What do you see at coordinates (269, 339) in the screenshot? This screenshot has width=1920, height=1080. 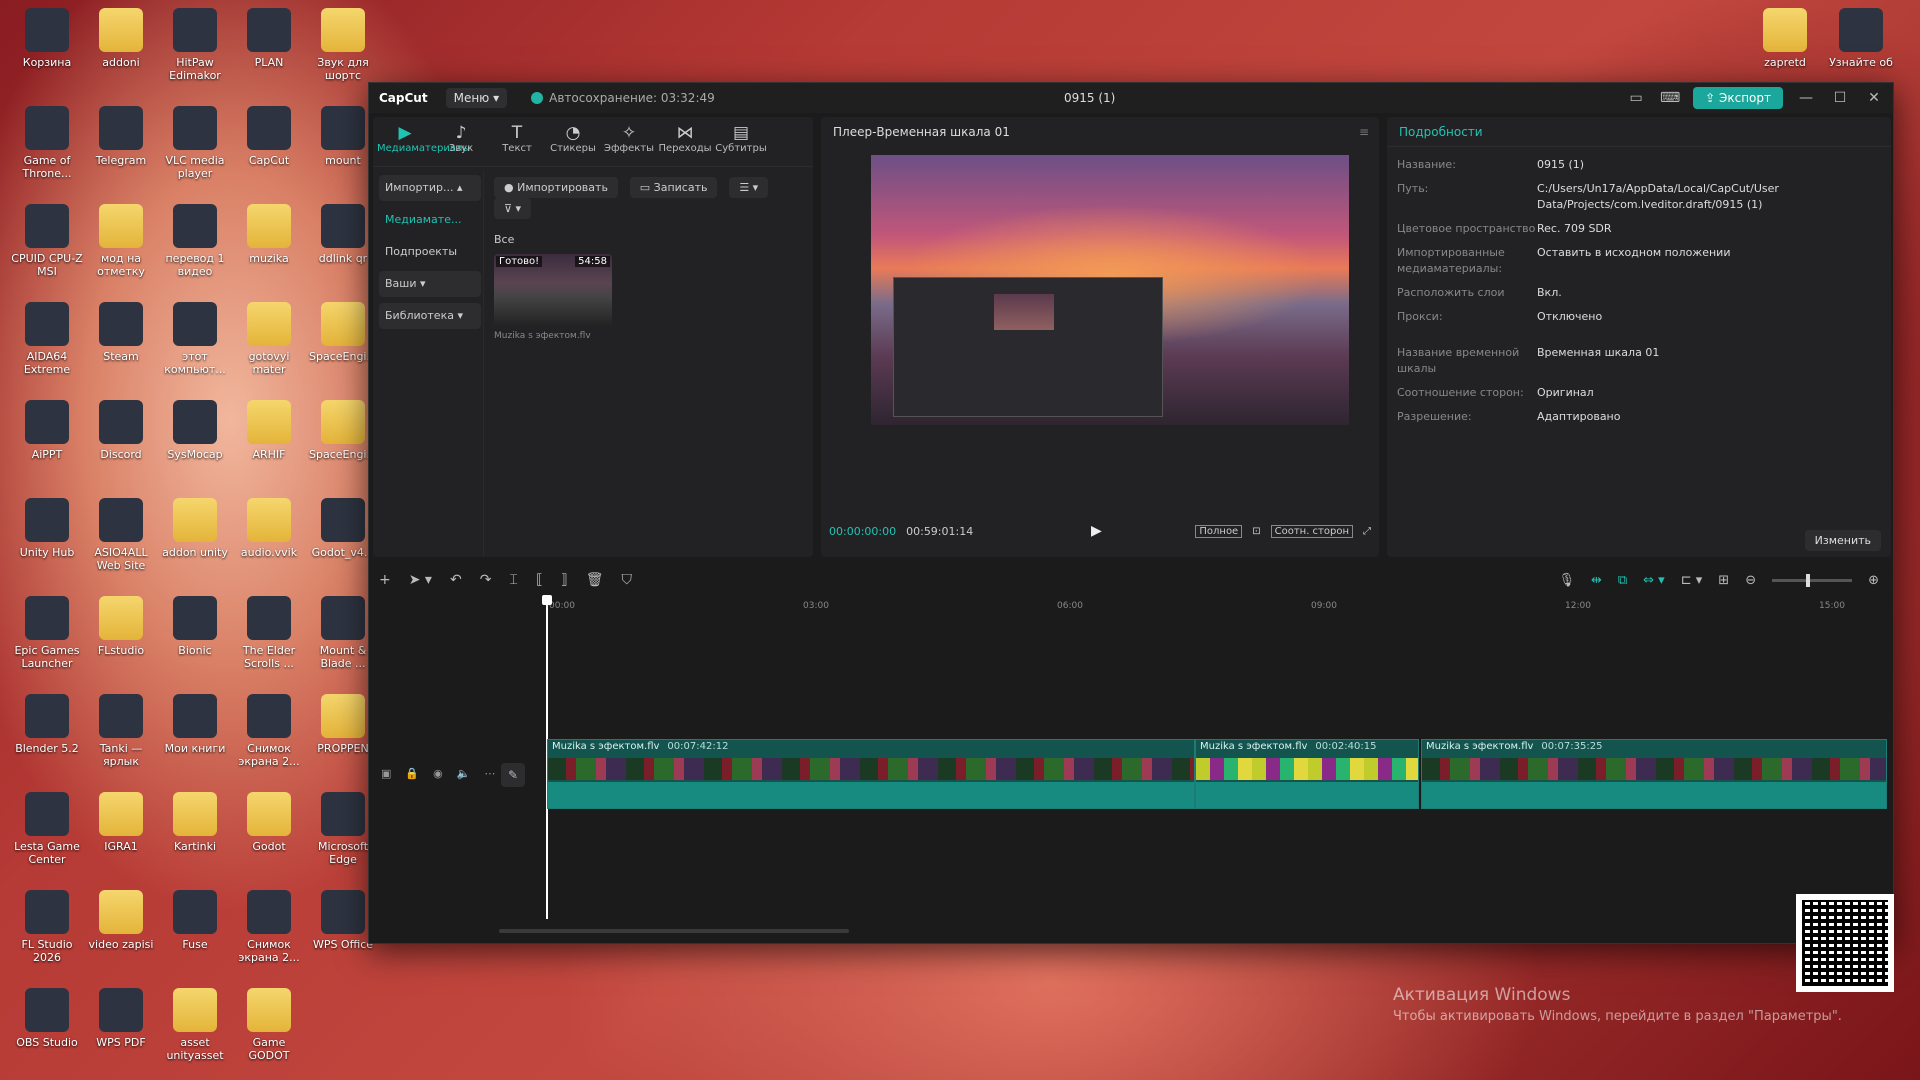 I see `desktop-icon: gotovyi mater` at bounding box center [269, 339].